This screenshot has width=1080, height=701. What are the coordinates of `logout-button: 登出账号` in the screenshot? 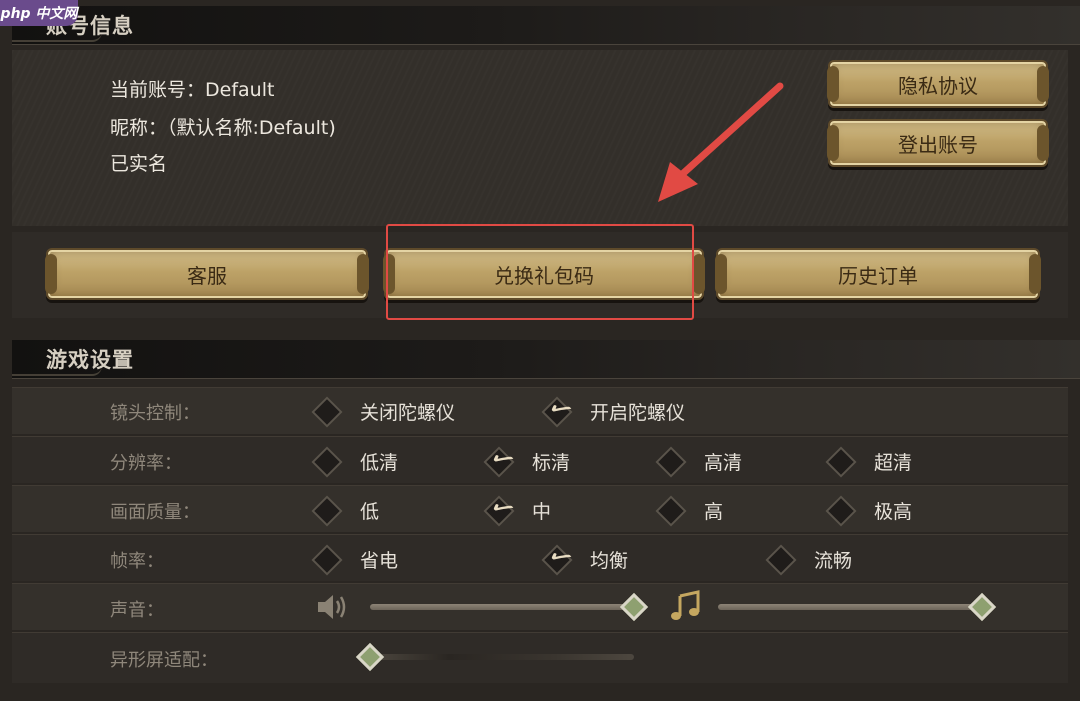 It's located at (938, 143).